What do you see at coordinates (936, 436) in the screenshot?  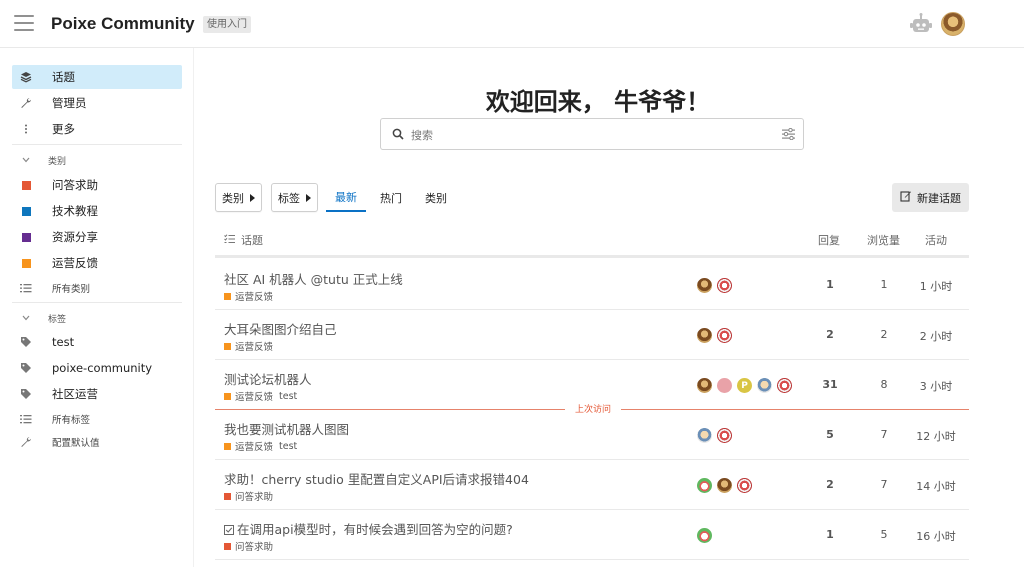 I see `topic-activity: 12 小时` at bounding box center [936, 436].